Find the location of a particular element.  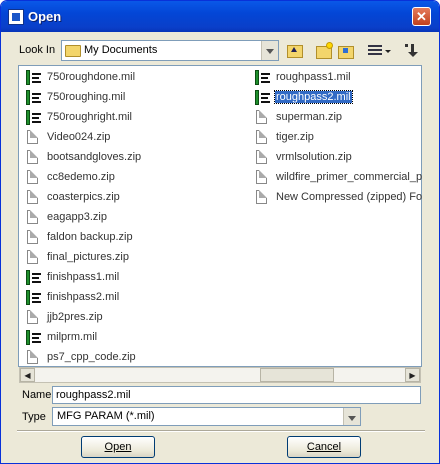

file-name: superman.zip is located at coordinates (309, 117).